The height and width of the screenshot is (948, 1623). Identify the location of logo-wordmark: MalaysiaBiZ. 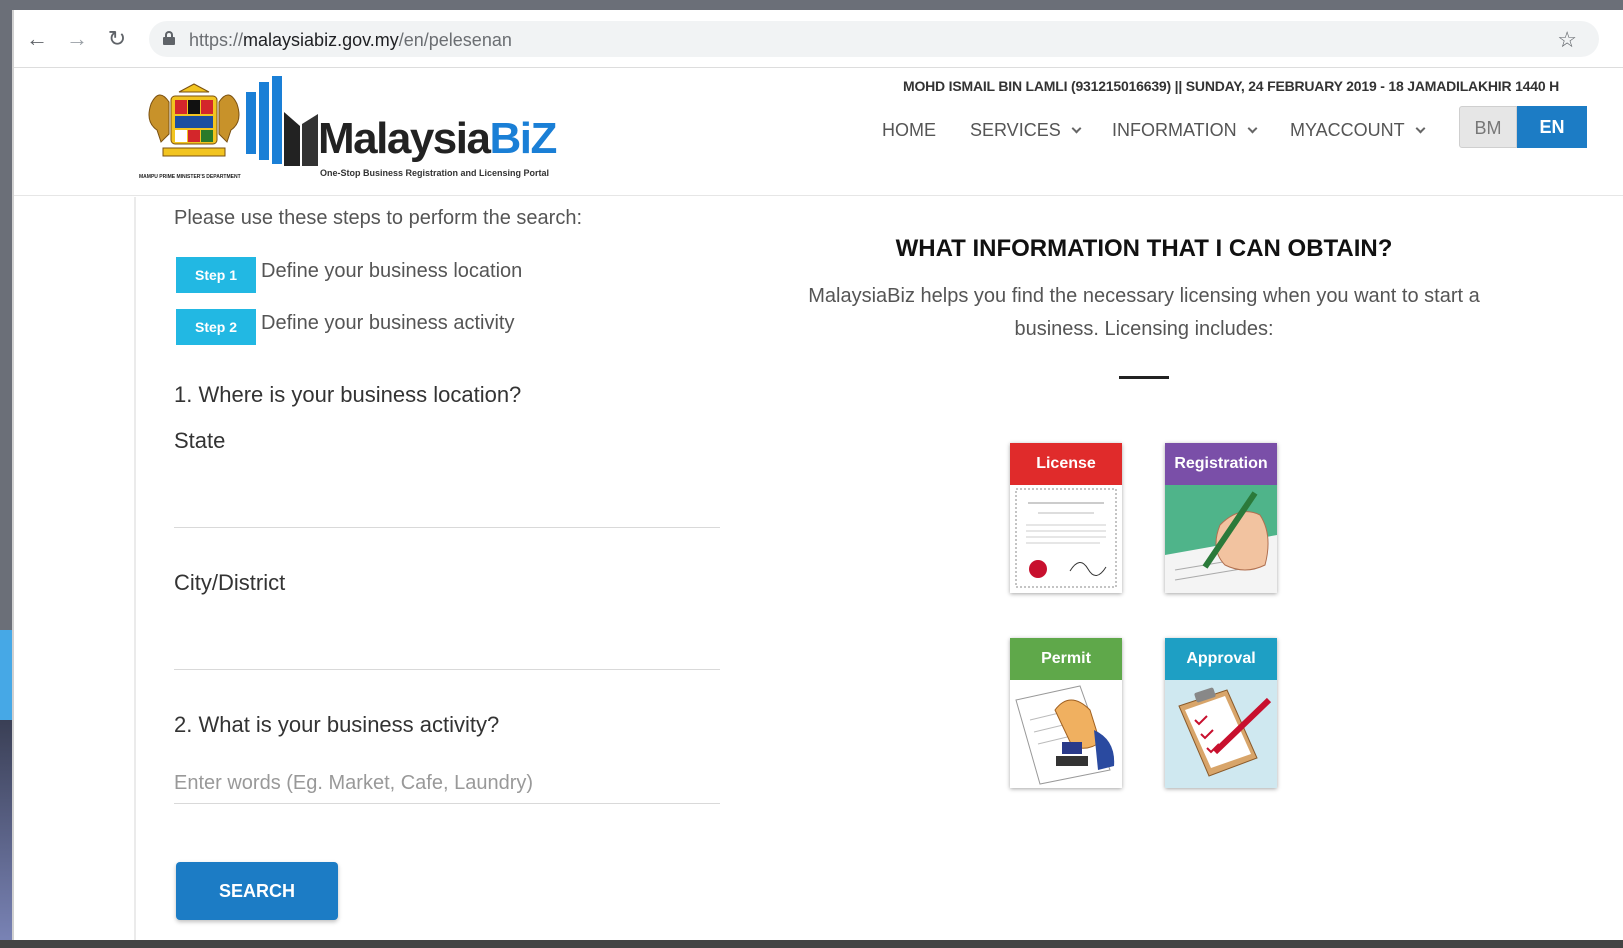
(437, 138).